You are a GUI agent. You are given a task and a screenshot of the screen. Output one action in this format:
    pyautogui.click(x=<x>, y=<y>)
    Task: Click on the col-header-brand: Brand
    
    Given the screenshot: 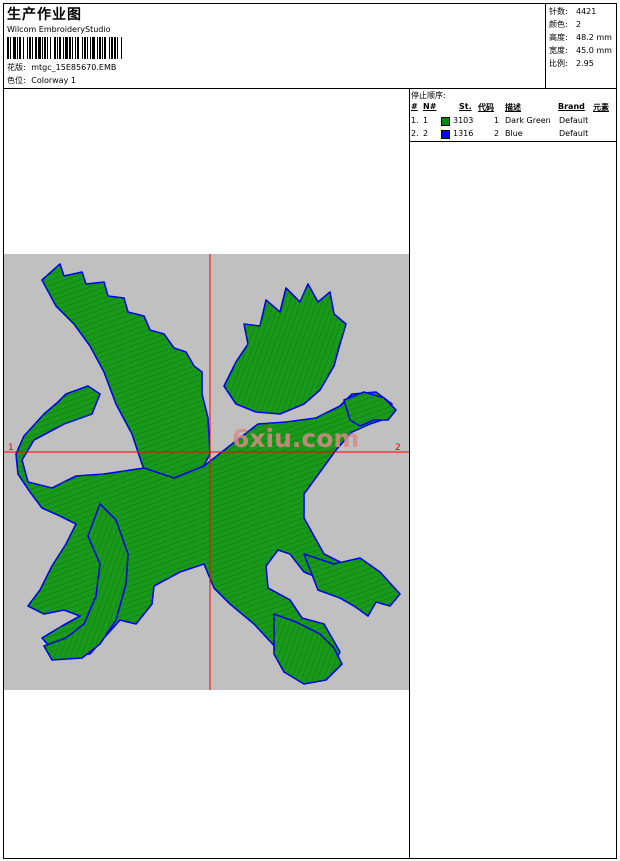 What is the action you would take?
    pyautogui.click(x=571, y=106)
    